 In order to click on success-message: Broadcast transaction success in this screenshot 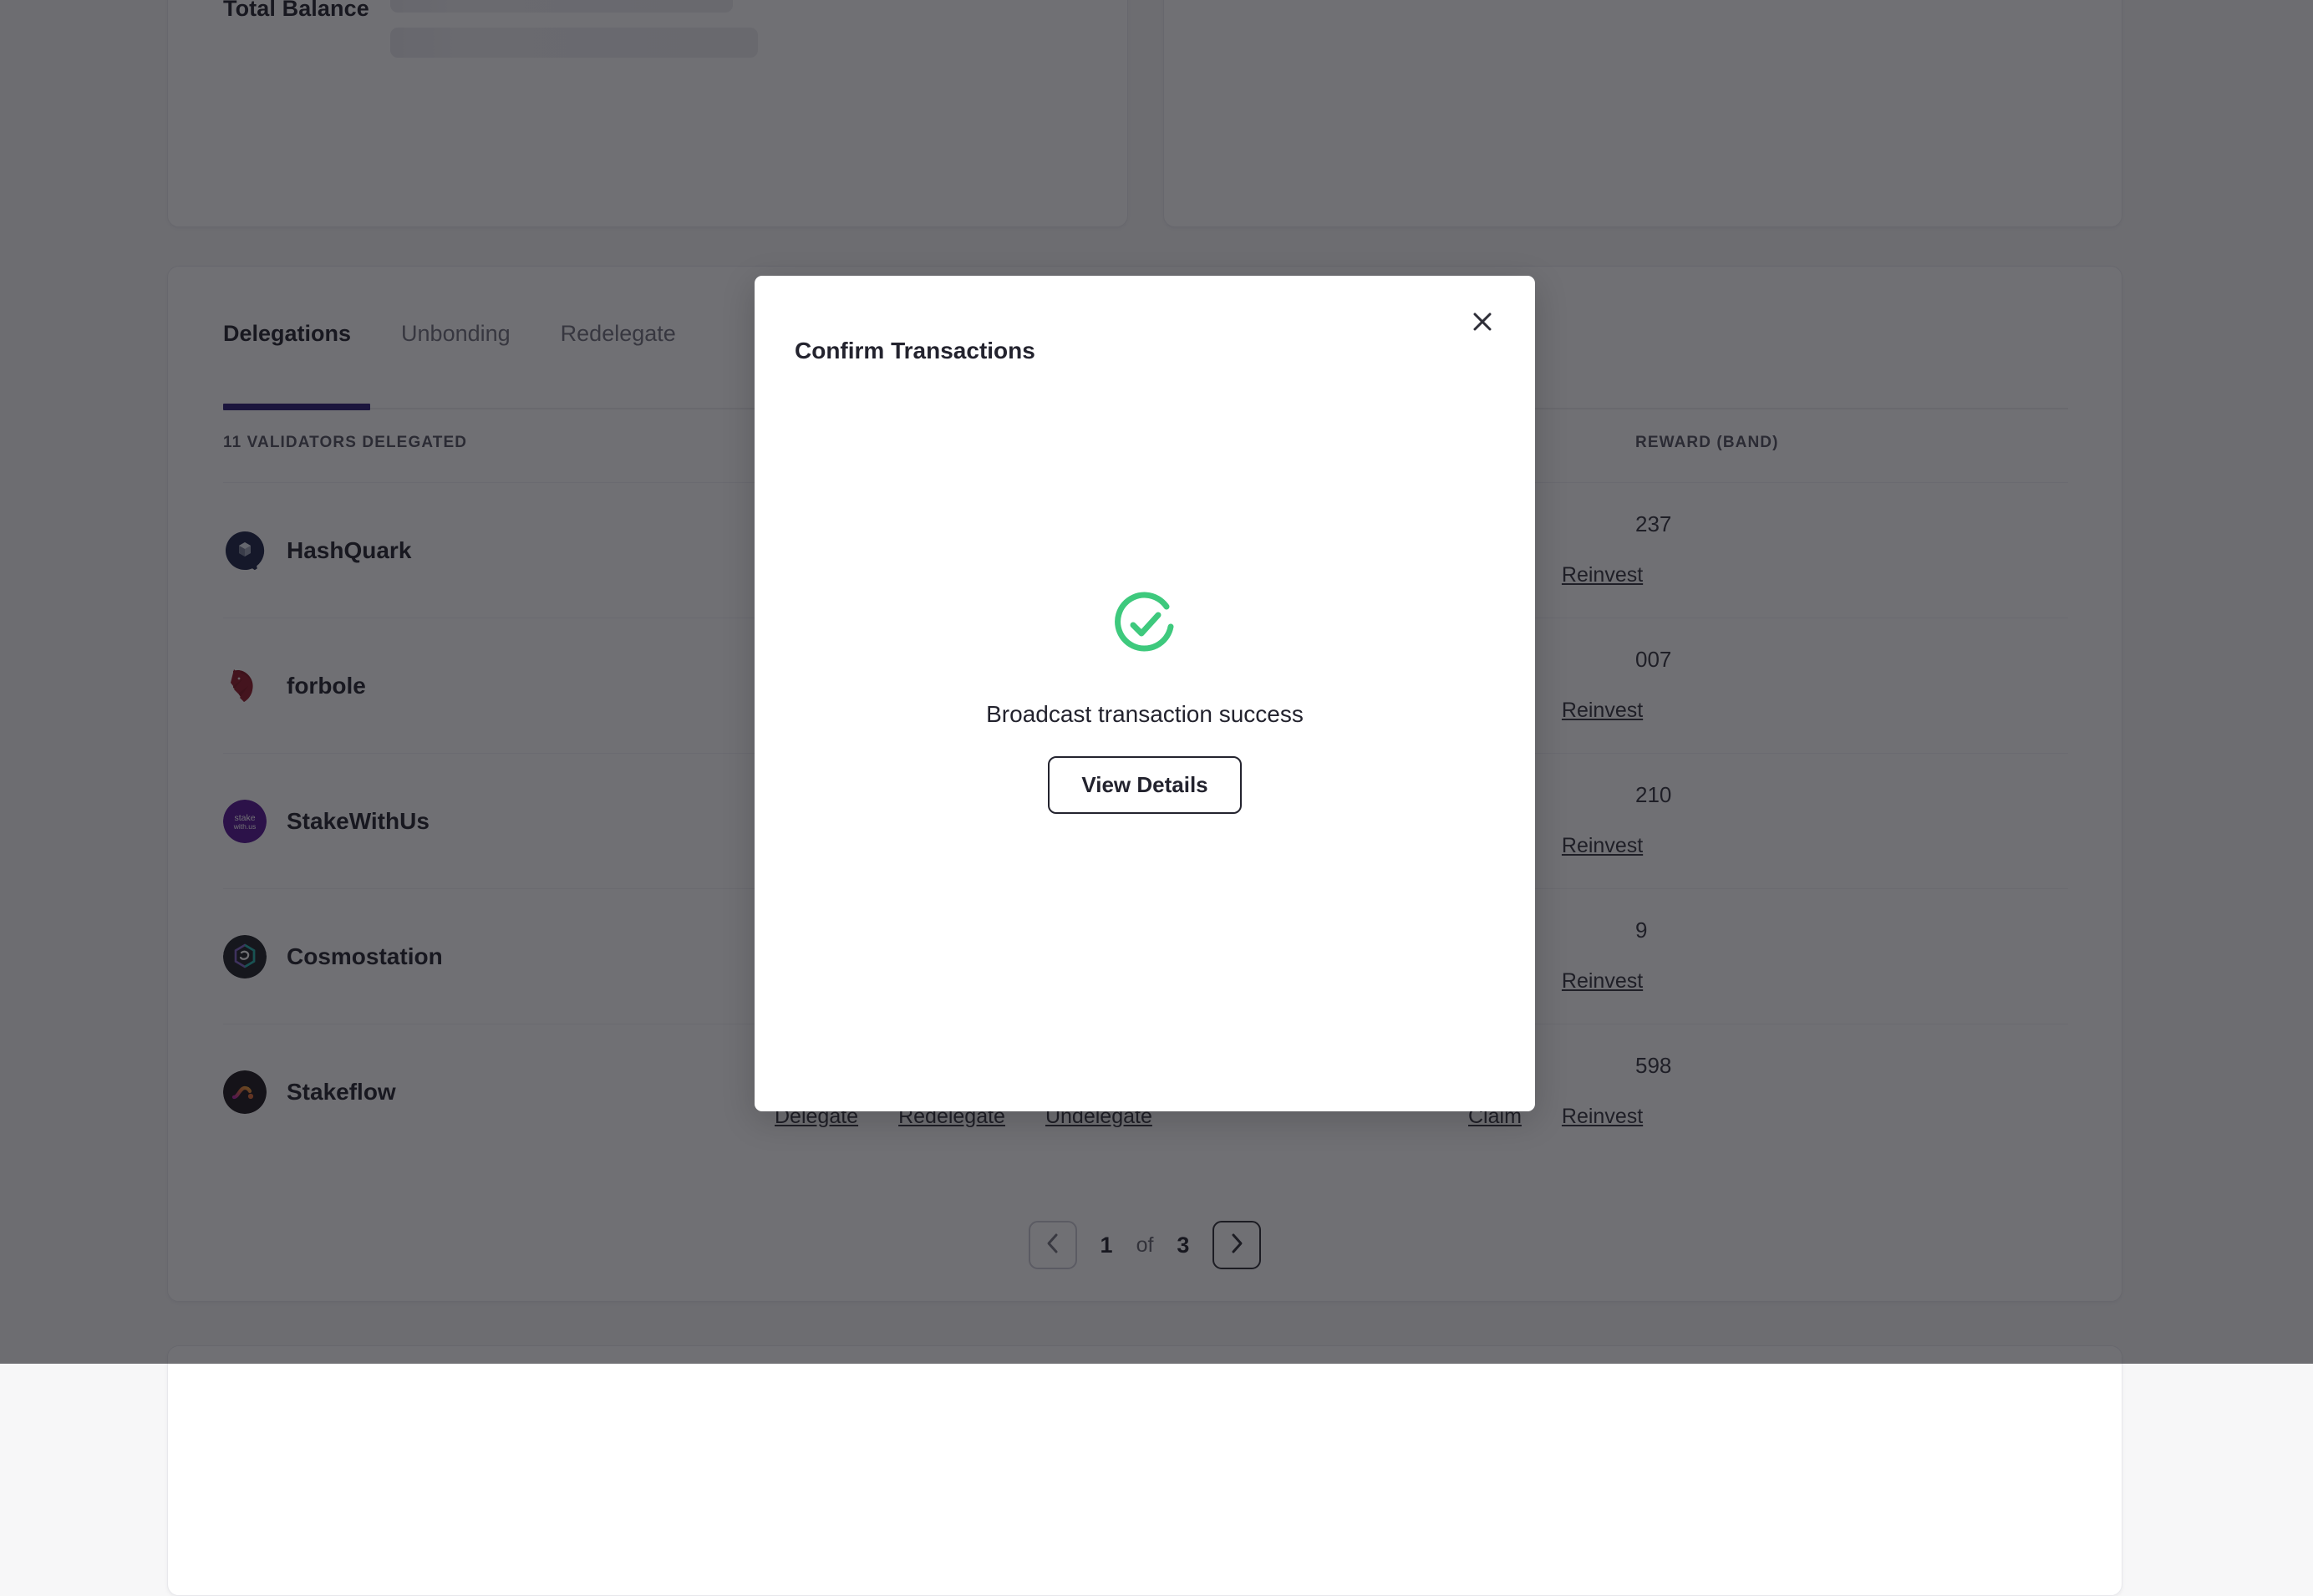, I will do `click(1145, 714)`.